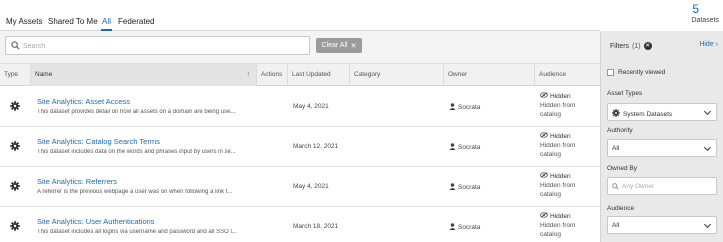 The height and width of the screenshot is (242, 723). Describe the element at coordinates (136, 21) in the screenshot. I see `tab-federated: Federated` at that location.